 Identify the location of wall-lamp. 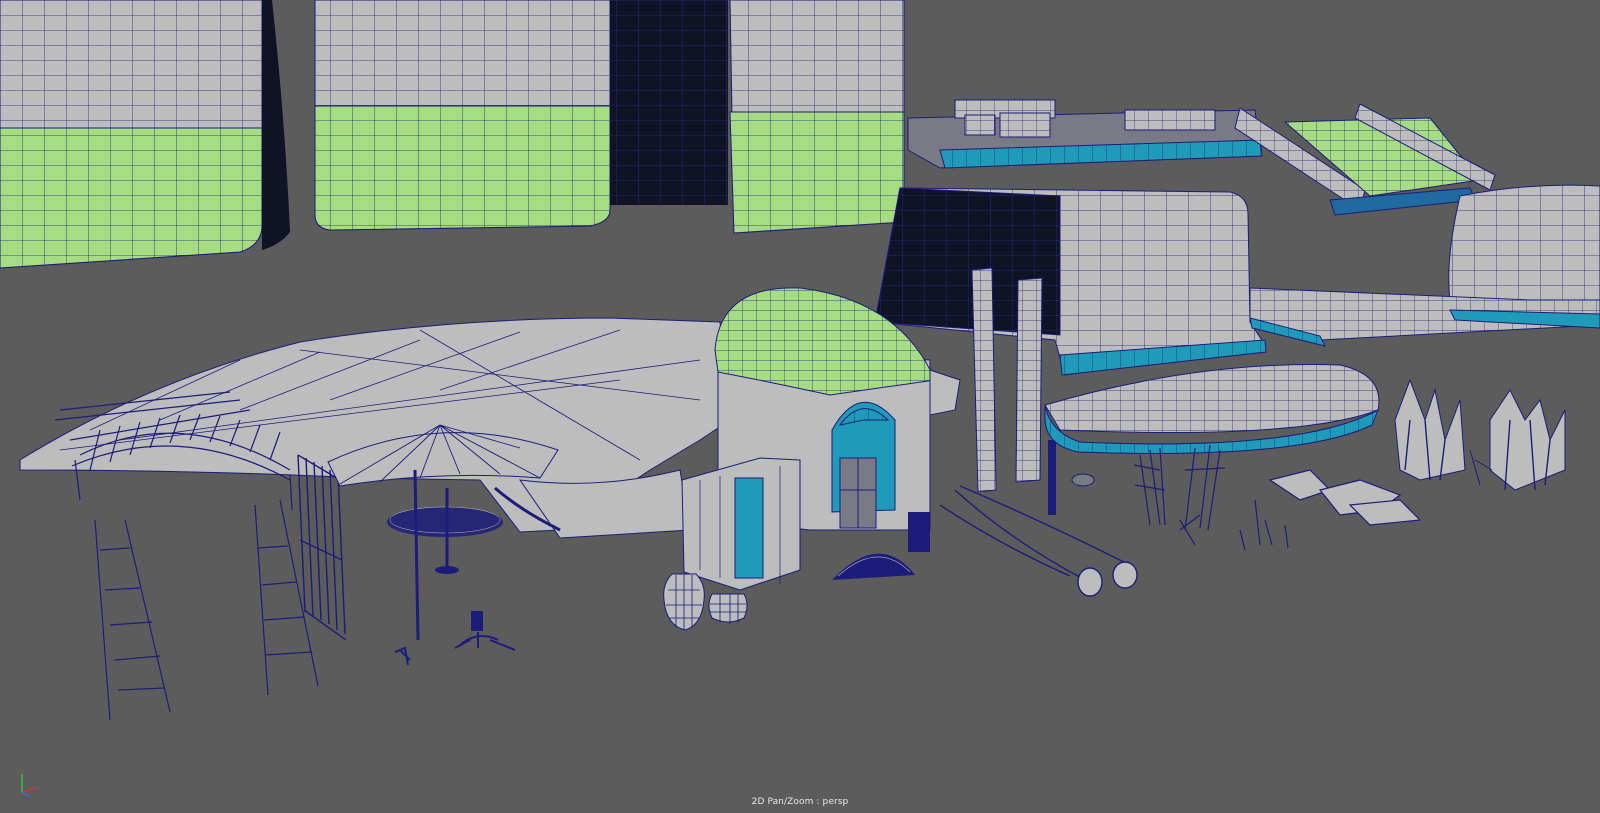
(455, 638).